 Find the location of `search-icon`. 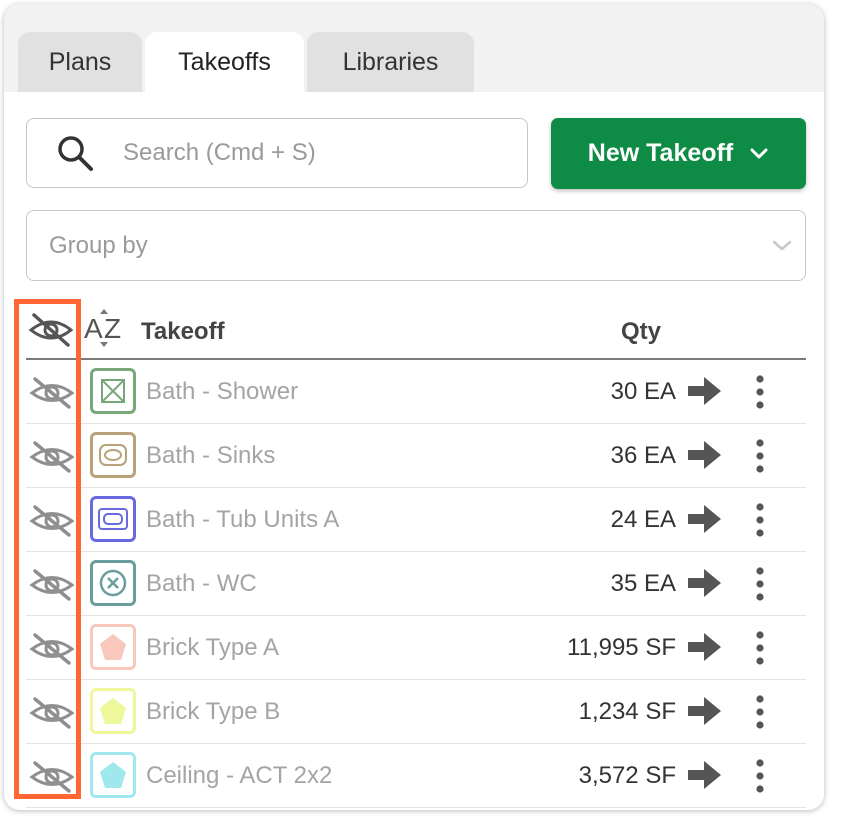

search-icon is located at coordinates (75, 153).